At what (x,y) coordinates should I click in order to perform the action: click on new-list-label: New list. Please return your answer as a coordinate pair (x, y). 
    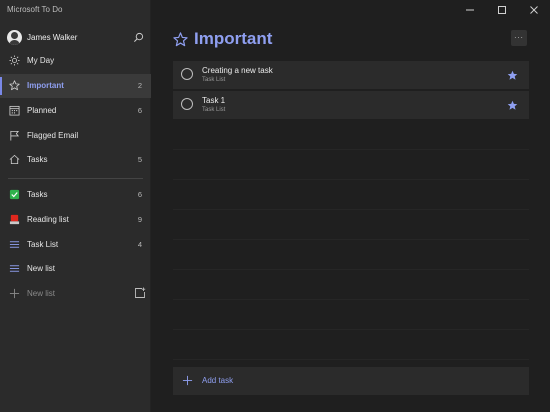
    Looking at the image, I should click on (41, 293).